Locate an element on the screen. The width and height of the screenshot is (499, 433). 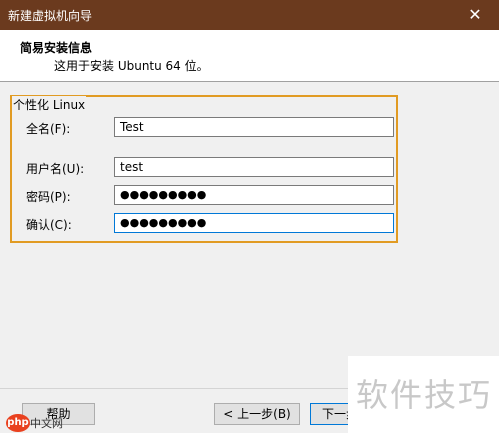
back-button: < 上一步(B) is located at coordinates (257, 414).